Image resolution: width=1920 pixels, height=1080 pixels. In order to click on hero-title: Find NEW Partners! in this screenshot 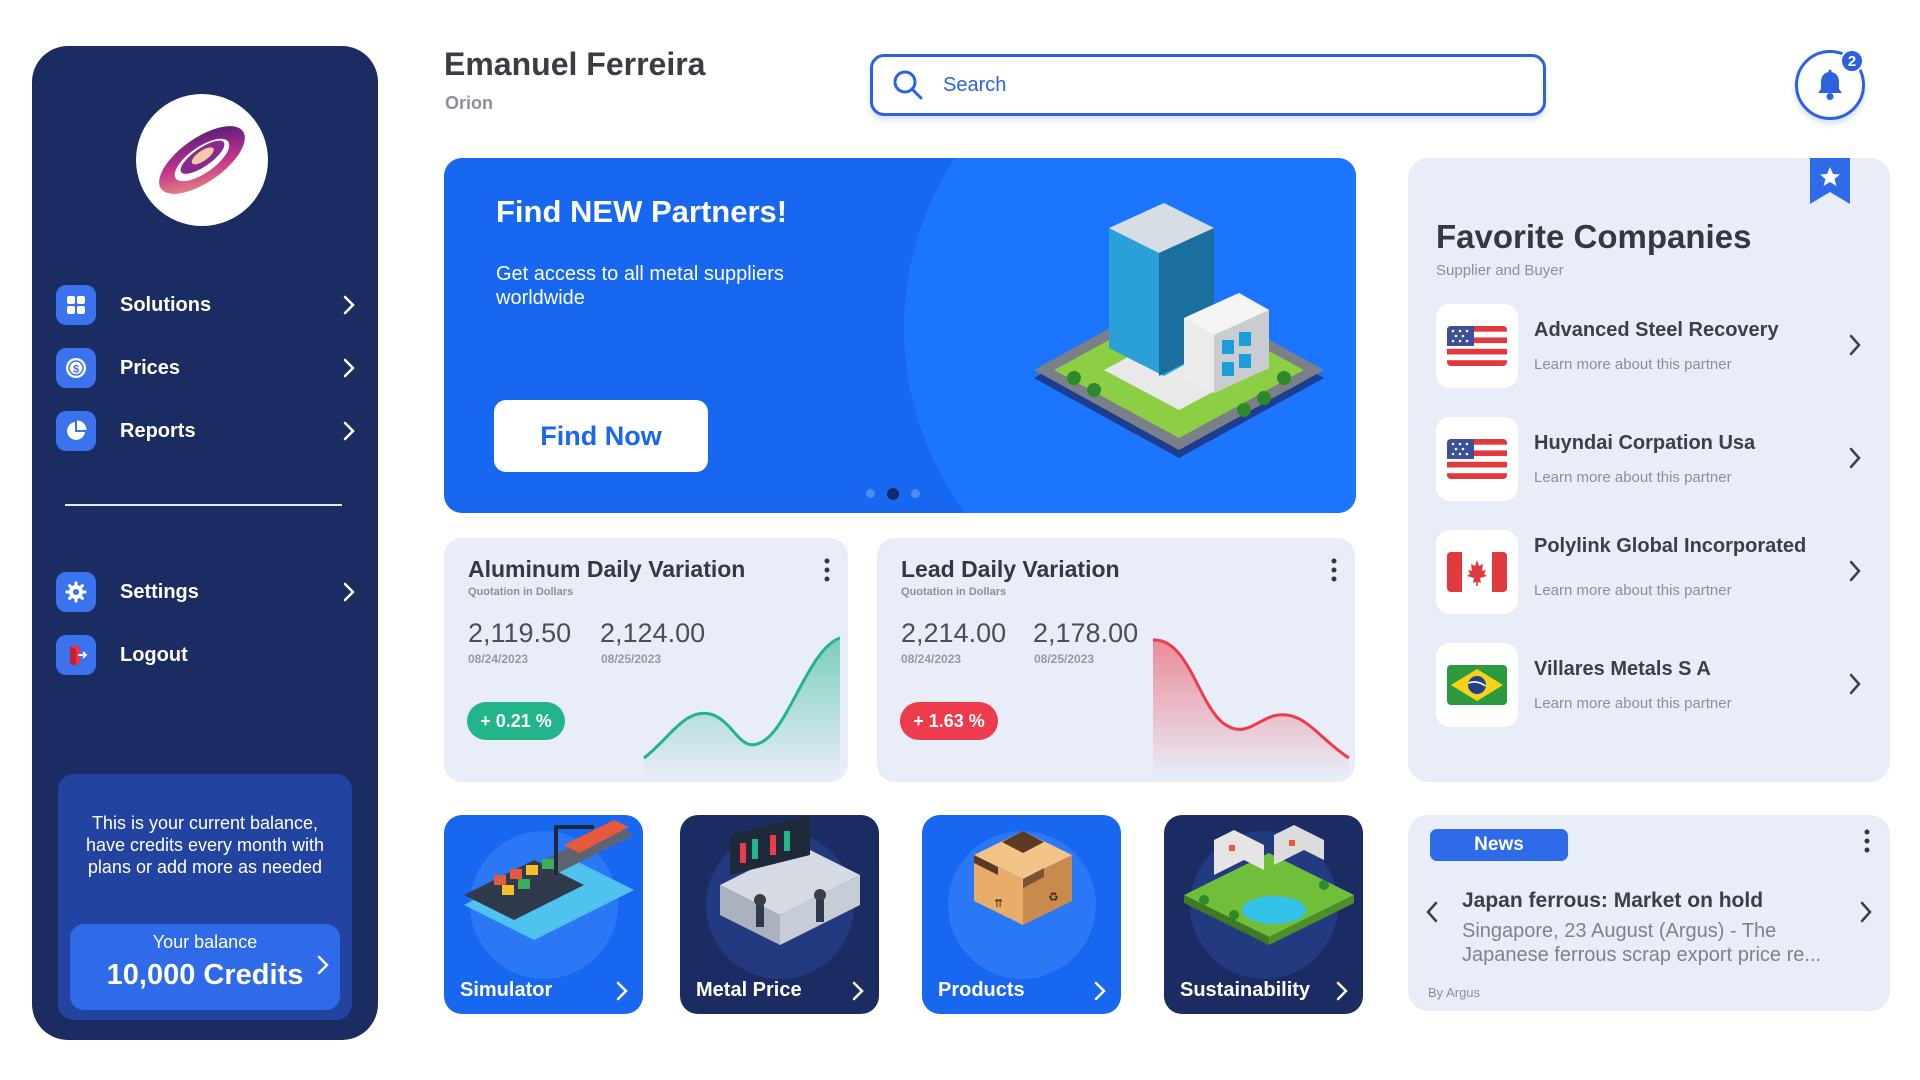, I will do `click(641, 212)`.